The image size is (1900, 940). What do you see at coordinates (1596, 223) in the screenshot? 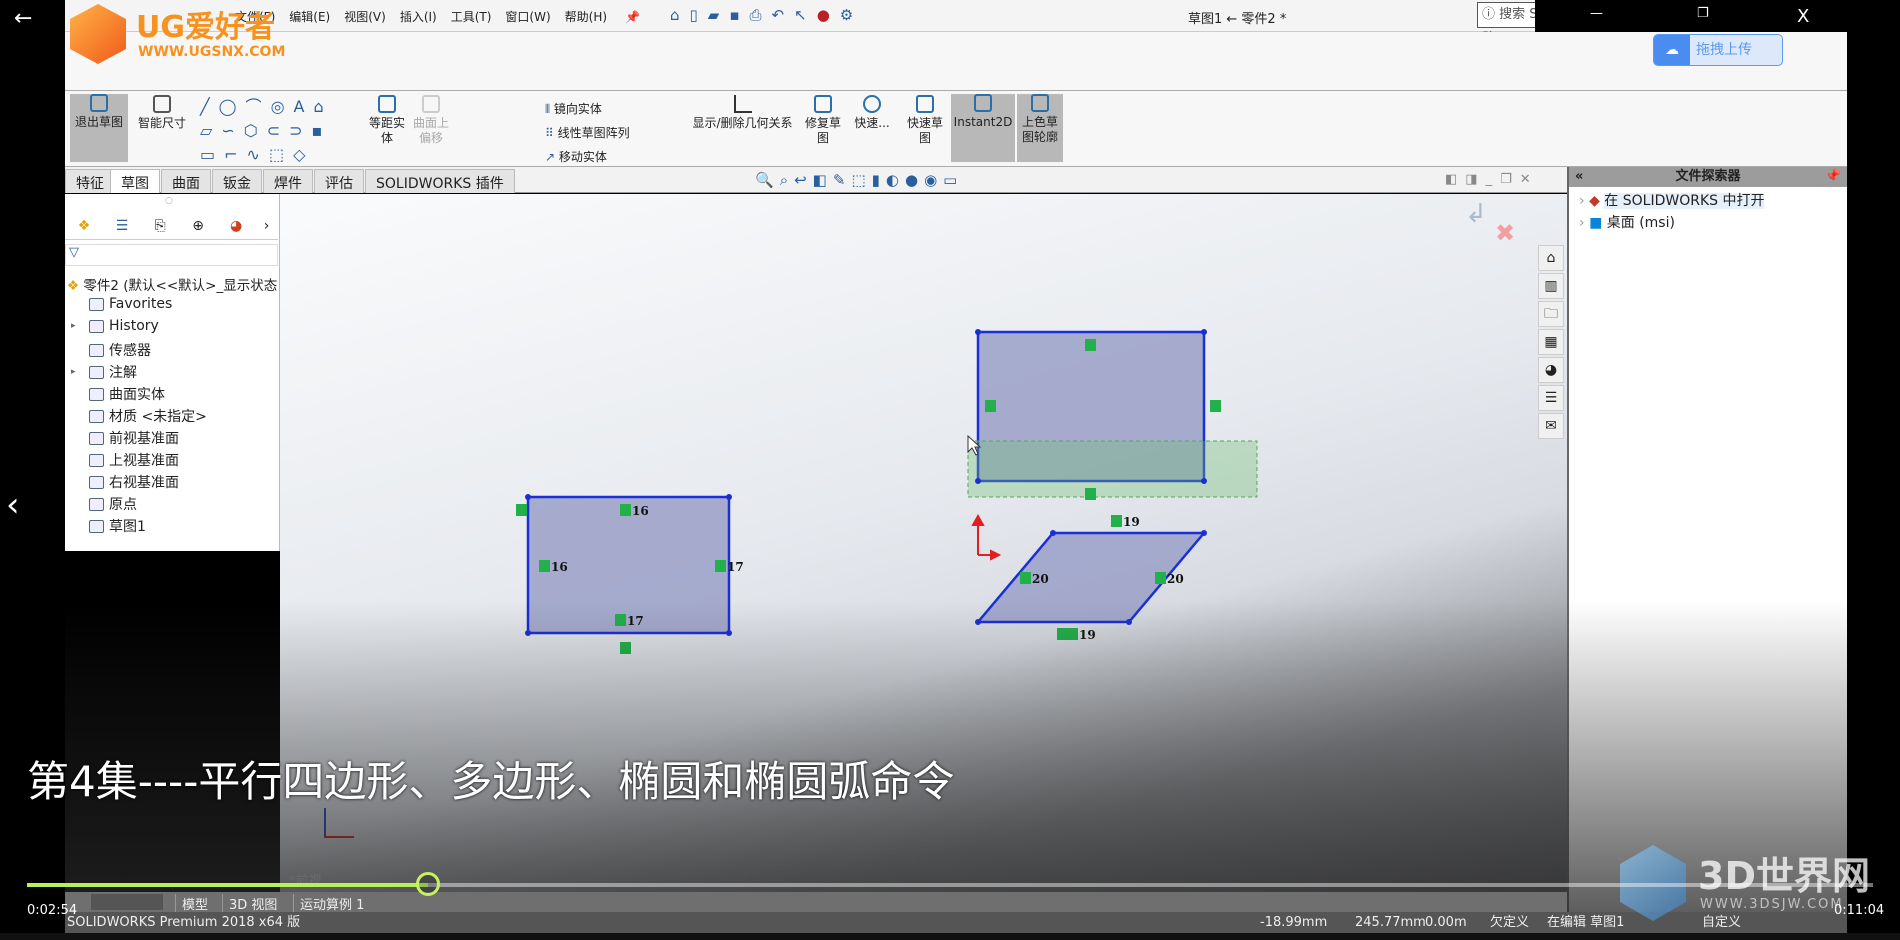
I see `desktop-icon: ■` at bounding box center [1596, 223].